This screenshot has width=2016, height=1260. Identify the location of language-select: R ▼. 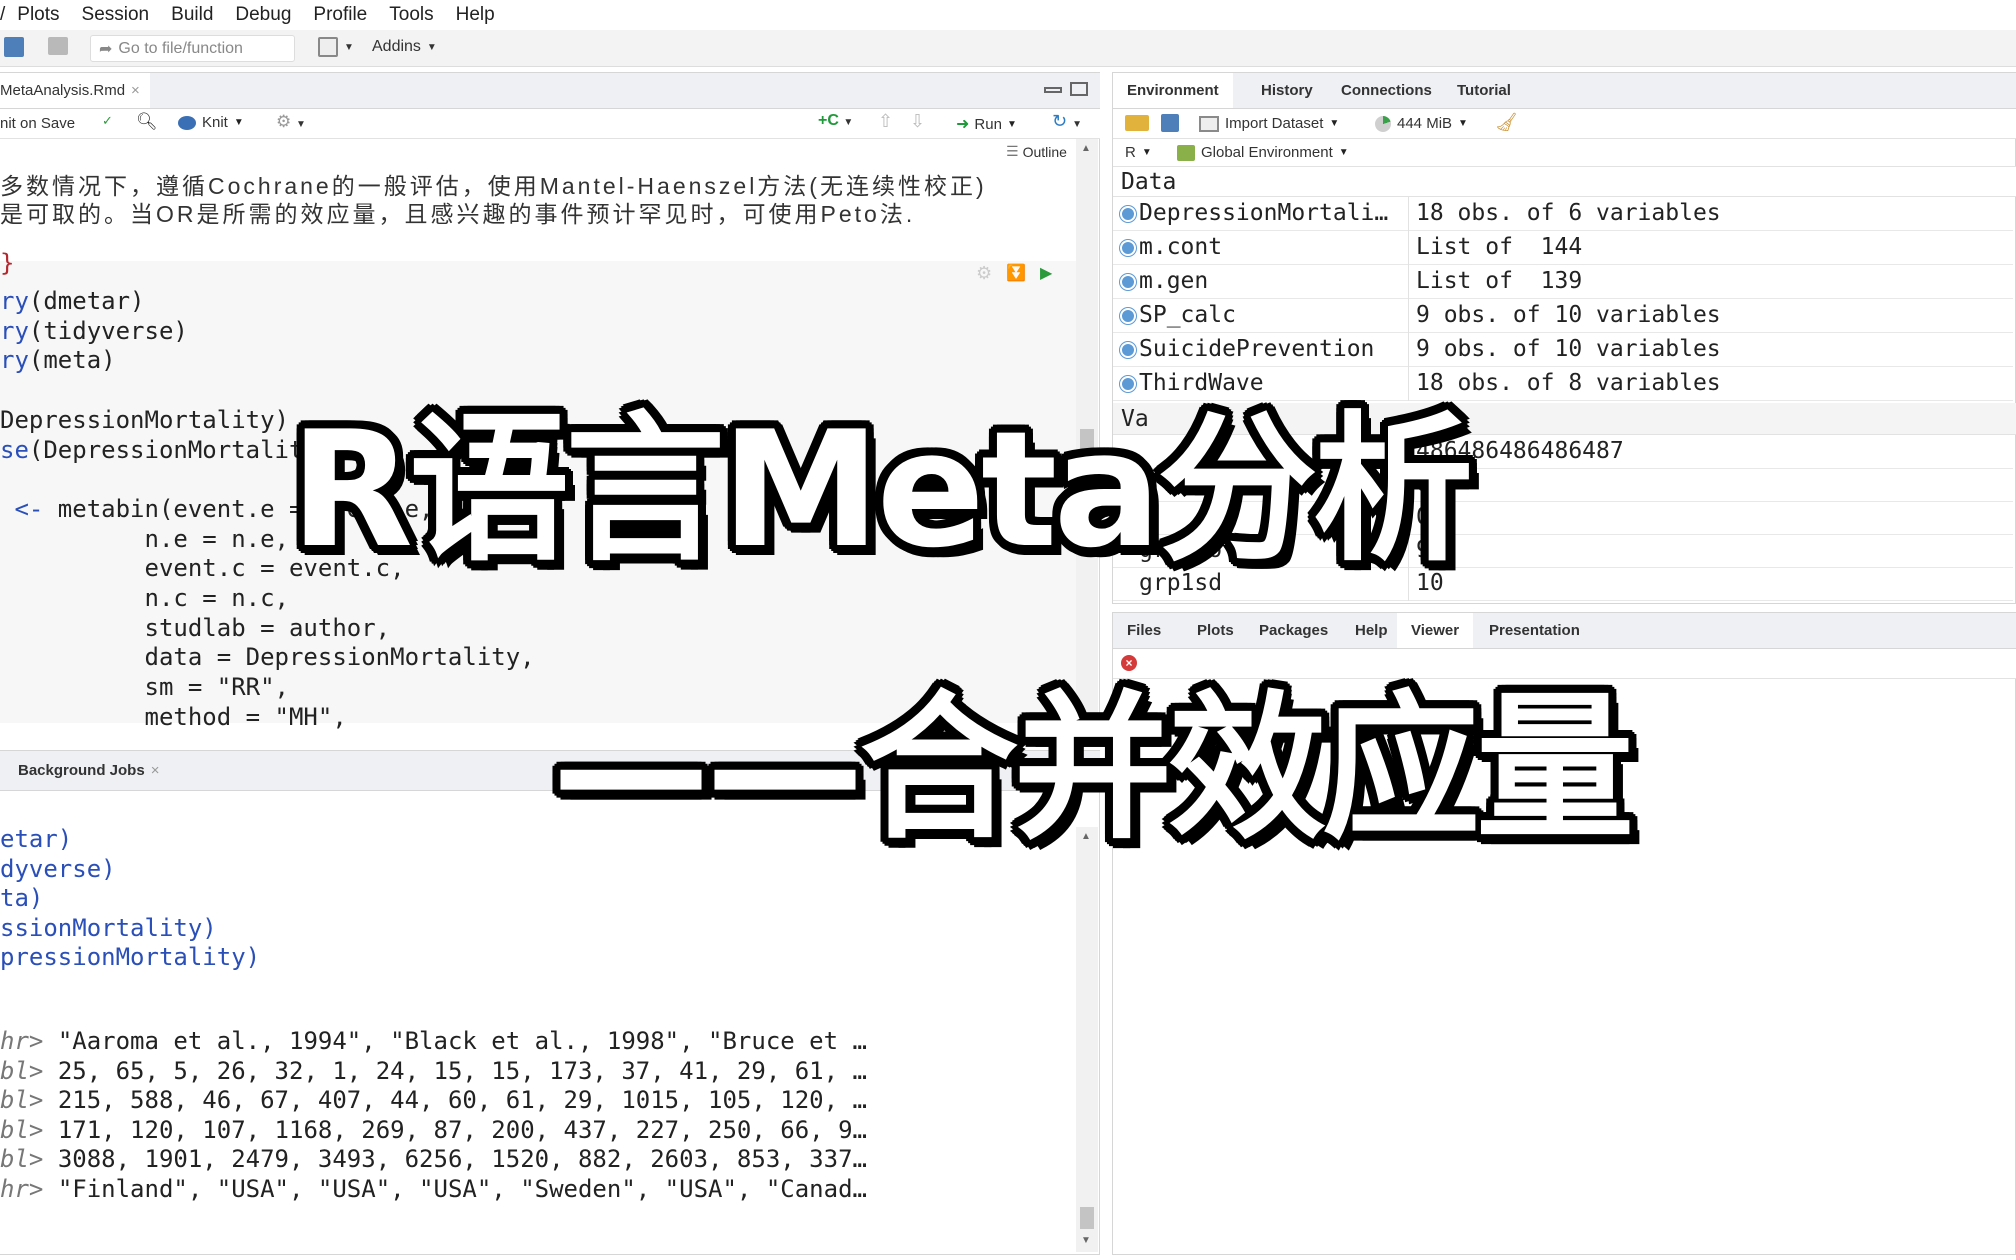
(1138, 152).